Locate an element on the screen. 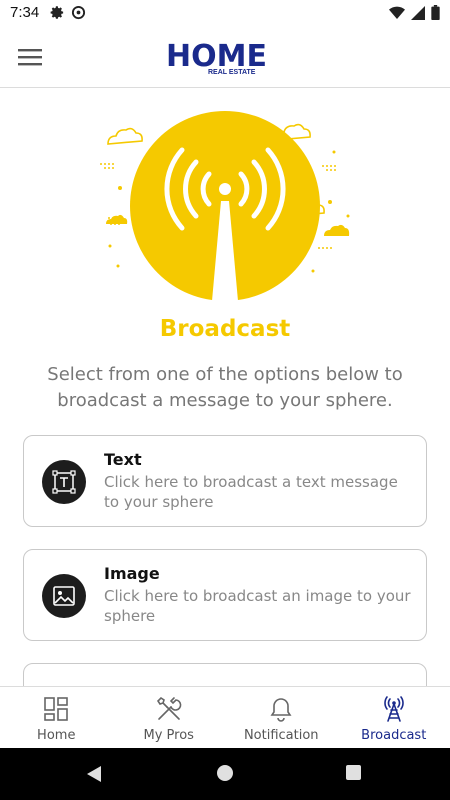 The width and height of the screenshot is (450, 800). bottom-nav: Home My Pros Notification Broadcast is located at coordinates (225, 717).